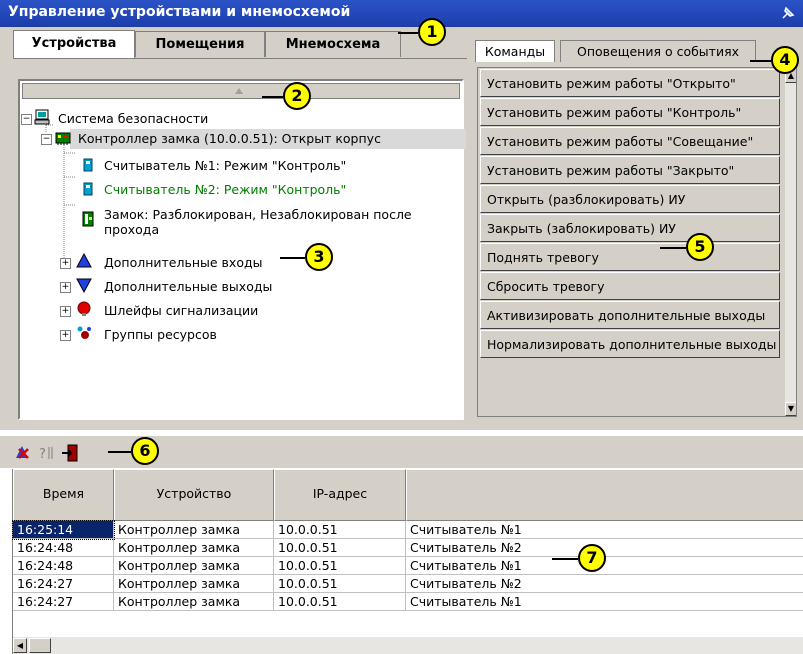 The image size is (803, 654). What do you see at coordinates (630, 344) in the screenshot?
I see `command-button: Нормализировать дополнительные выходы` at bounding box center [630, 344].